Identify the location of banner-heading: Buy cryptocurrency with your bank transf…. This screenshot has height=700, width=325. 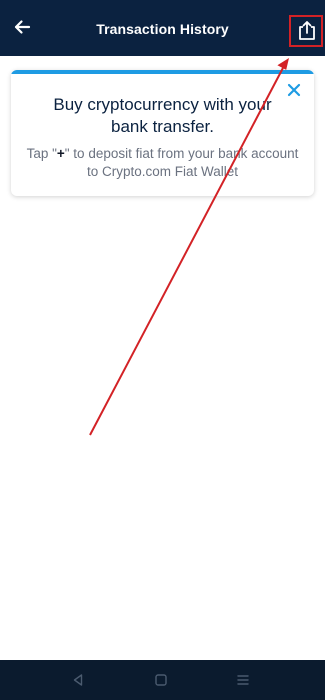
(162, 115).